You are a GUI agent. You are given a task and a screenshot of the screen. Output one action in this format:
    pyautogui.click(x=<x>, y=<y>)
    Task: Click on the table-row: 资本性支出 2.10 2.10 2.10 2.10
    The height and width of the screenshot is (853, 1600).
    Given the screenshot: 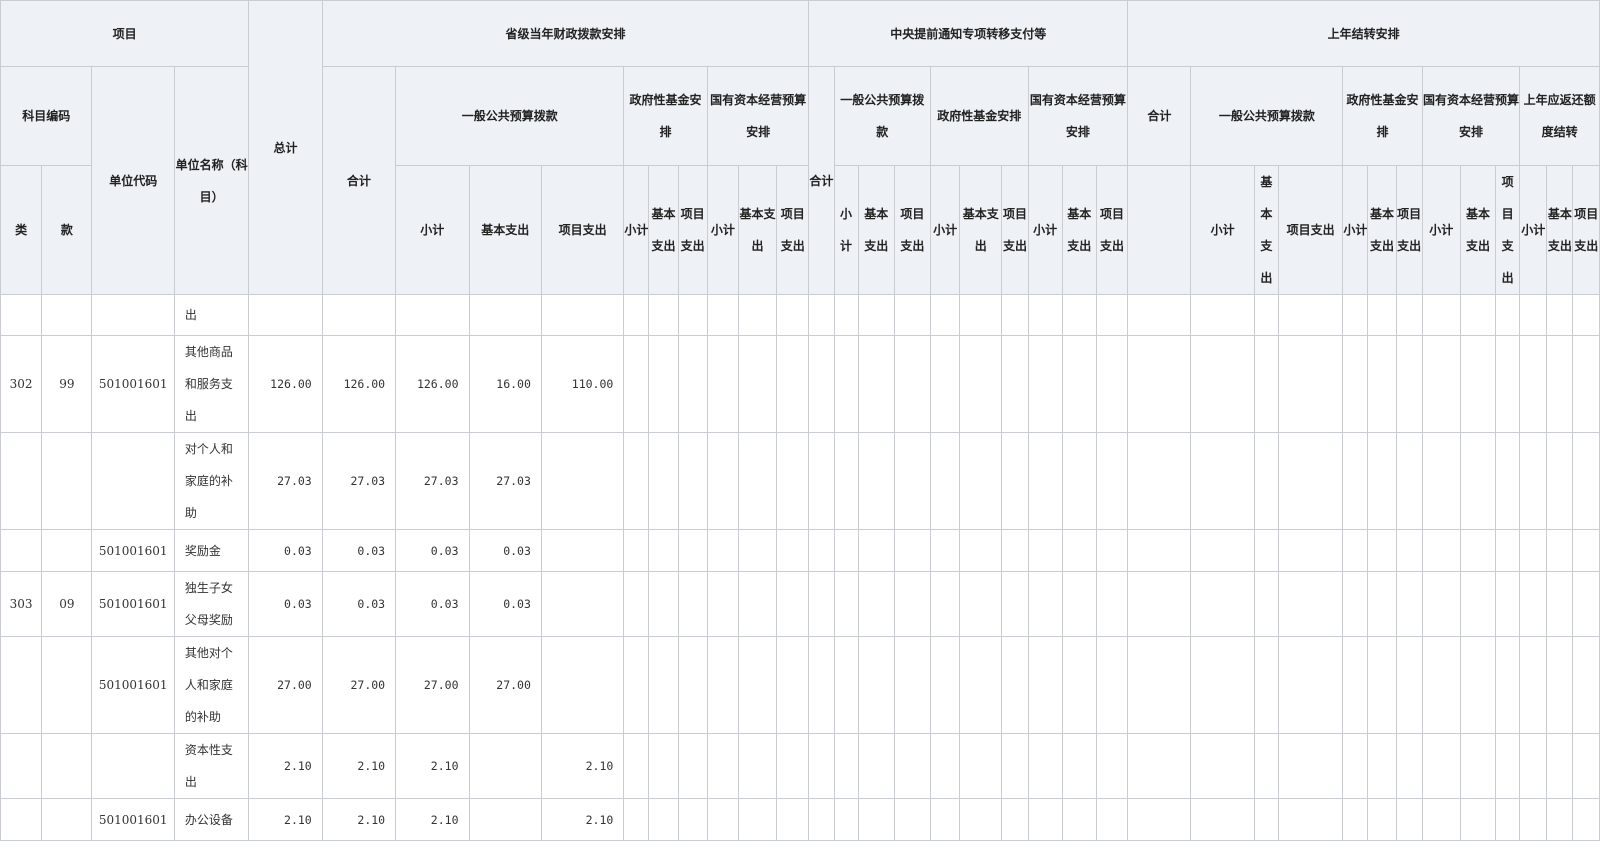 What is the action you would take?
    pyautogui.click(x=800, y=766)
    